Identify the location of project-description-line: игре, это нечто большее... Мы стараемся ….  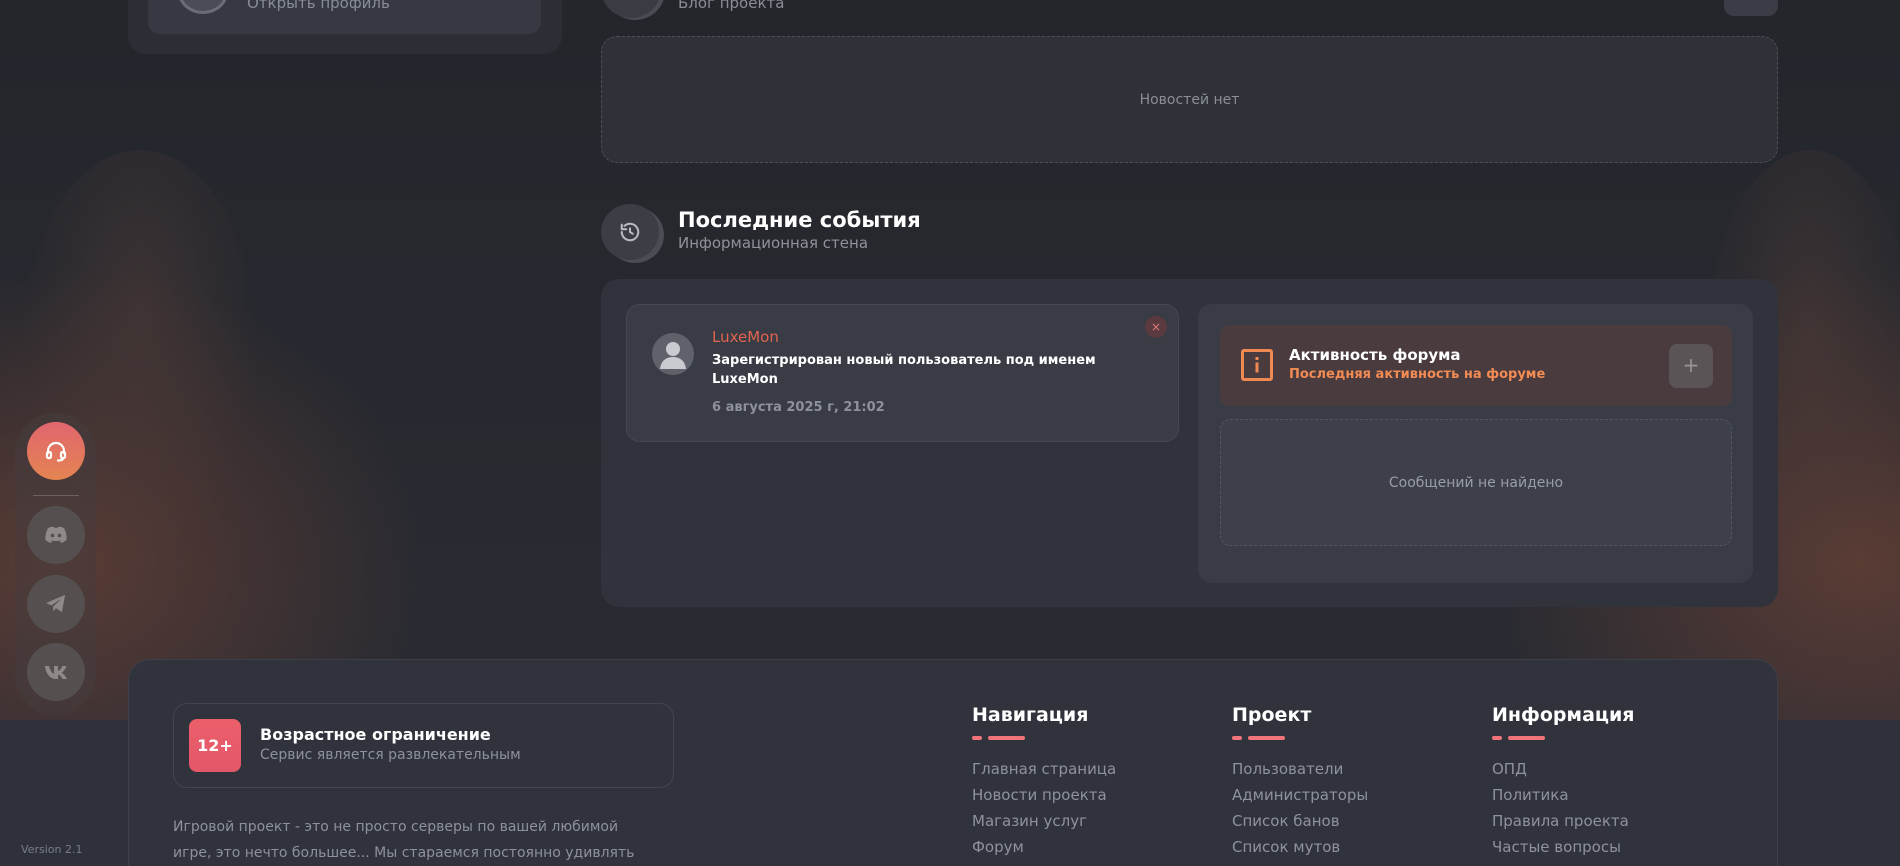
(404, 853).